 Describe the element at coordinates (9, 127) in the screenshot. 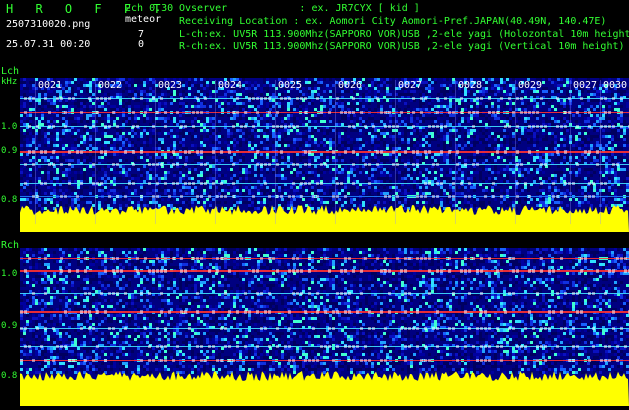

I see `y-tick-l-0: 1.0` at that location.